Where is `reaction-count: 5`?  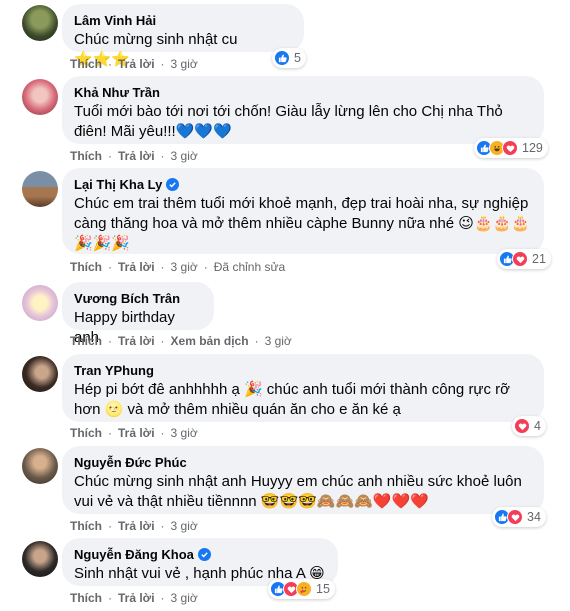 reaction-count: 5 is located at coordinates (297, 58).